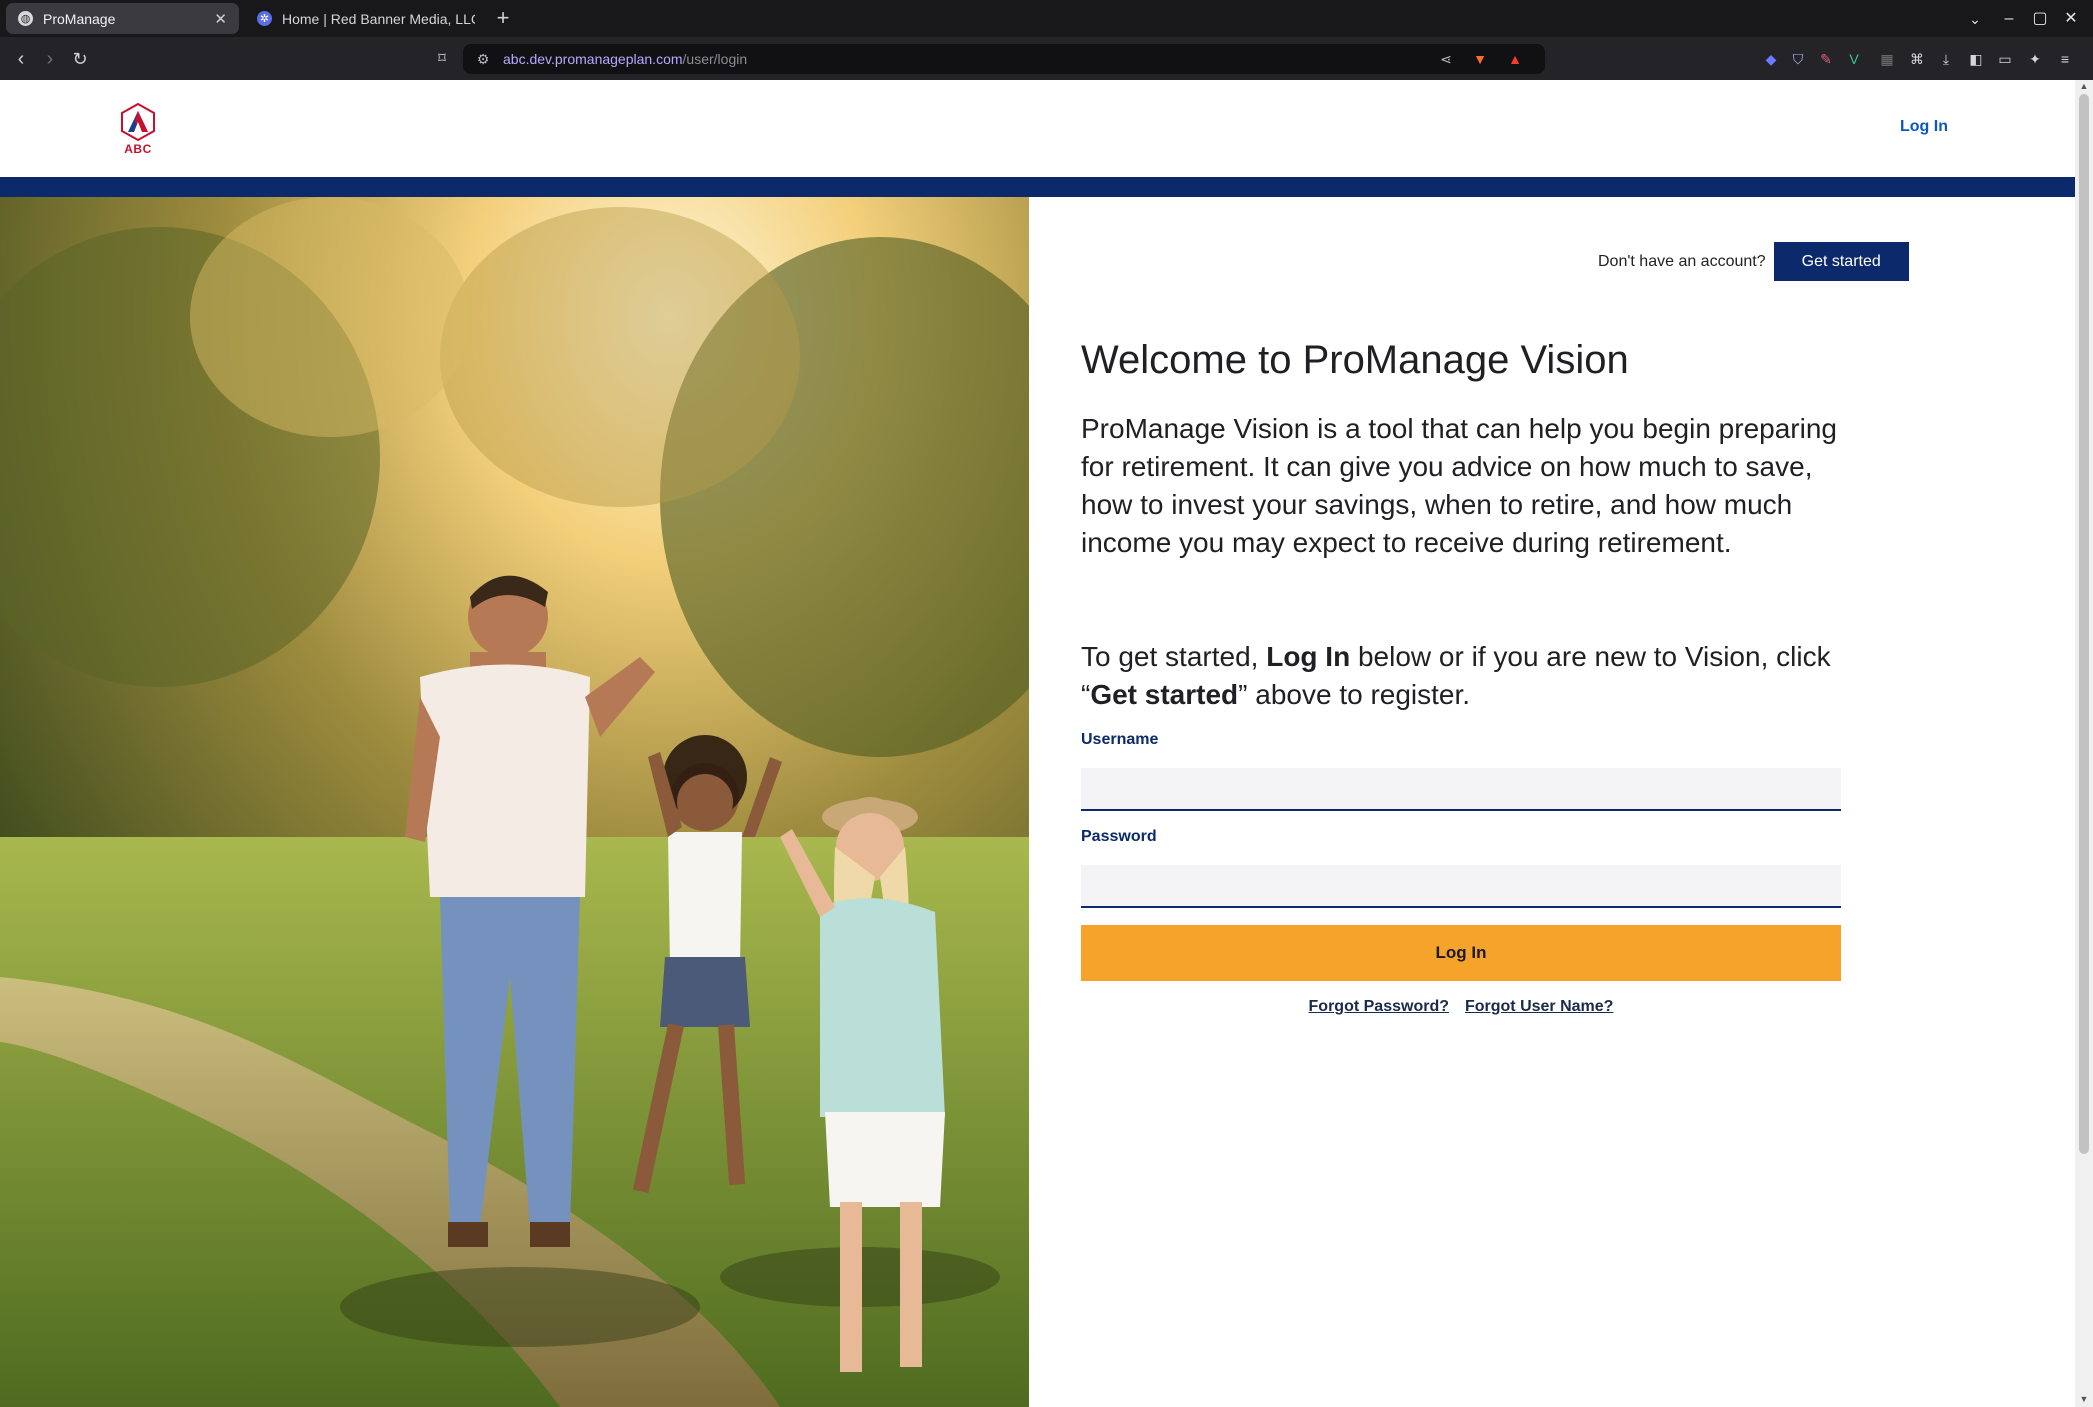 Image resolution: width=2093 pixels, height=1407 pixels. What do you see at coordinates (1480, 59) in the screenshot?
I see `brave-shield-icon: ▼` at bounding box center [1480, 59].